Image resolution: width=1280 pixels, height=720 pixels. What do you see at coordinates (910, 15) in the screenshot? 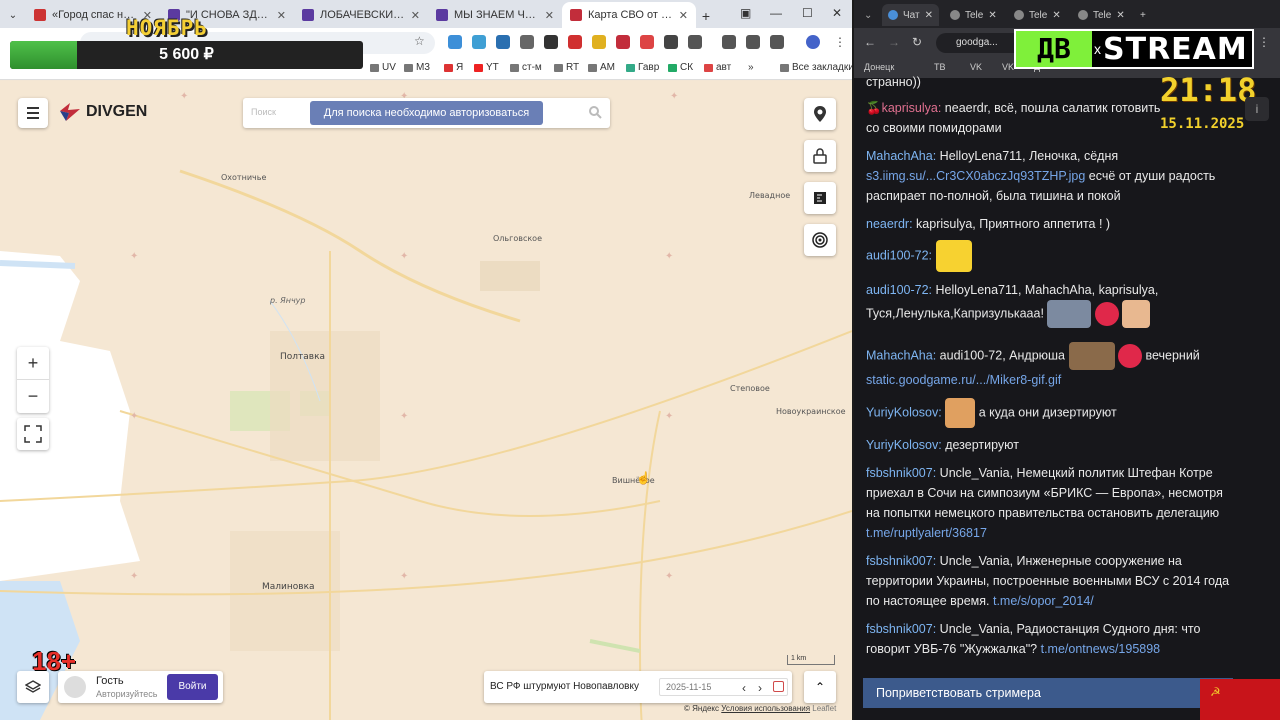
I see `tab-chat: Чат ✕` at bounding box center [910, 15].